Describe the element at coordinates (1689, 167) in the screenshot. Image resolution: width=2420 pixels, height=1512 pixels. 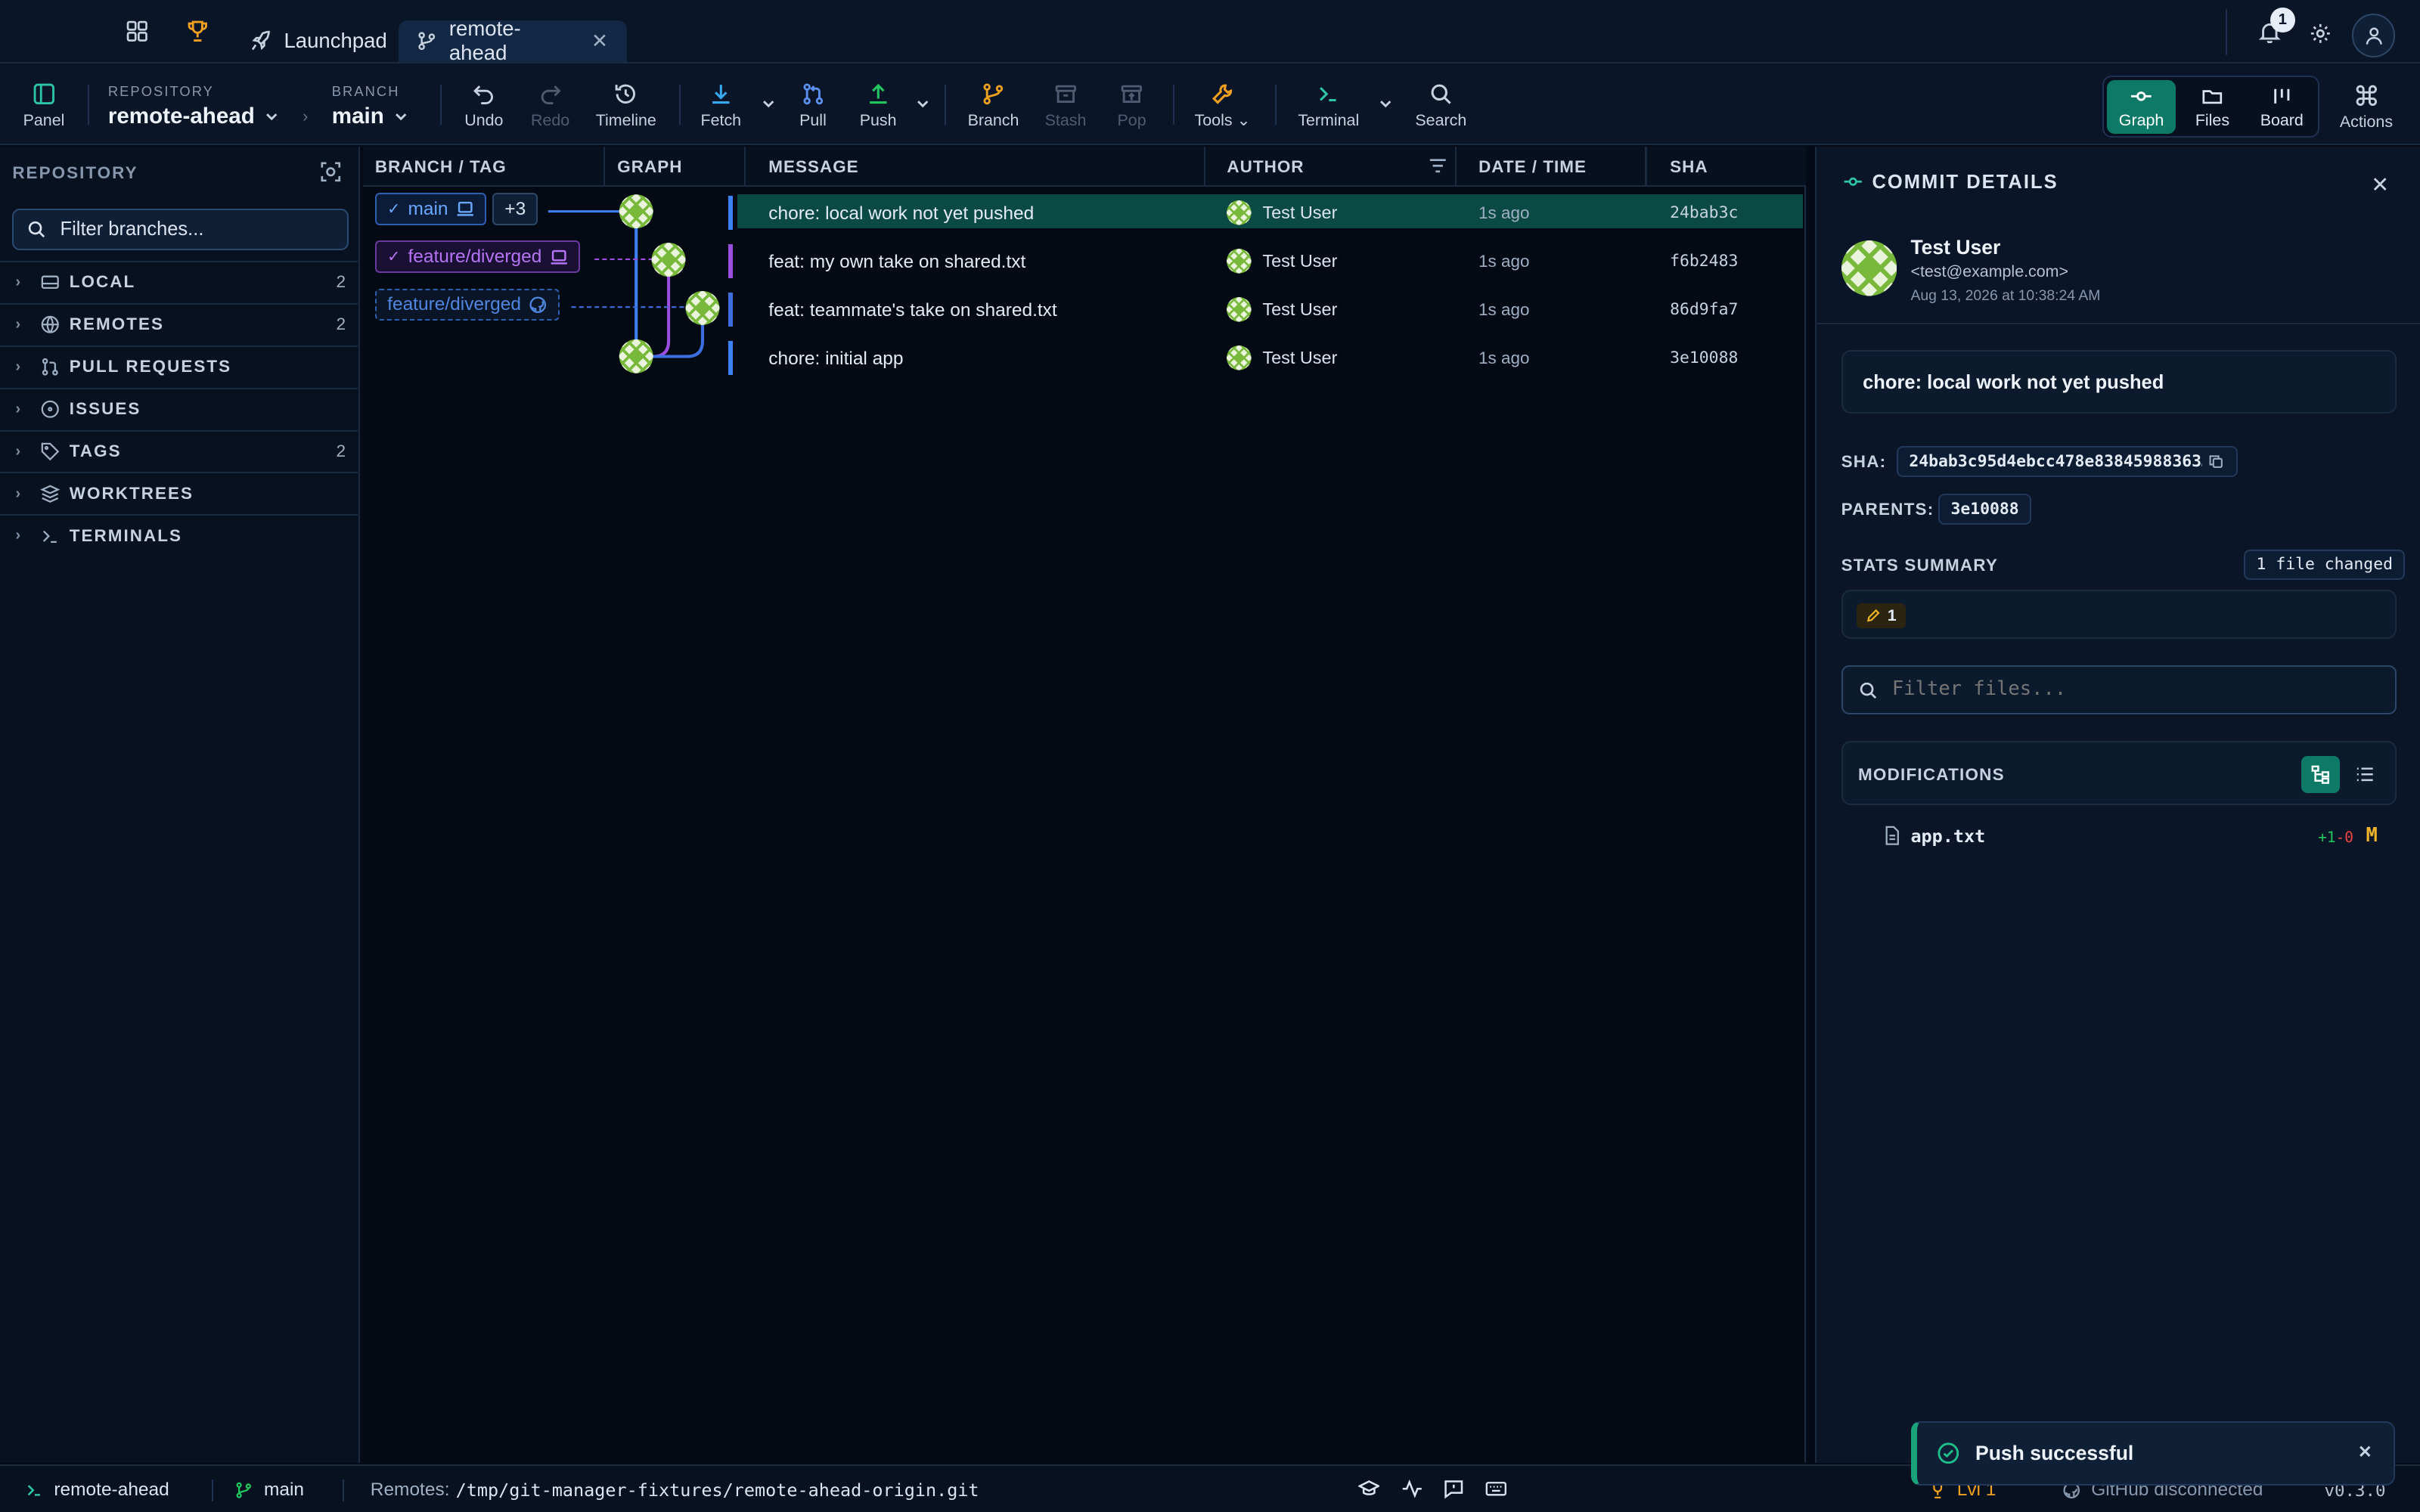
I see `column-sha: SHA` at that location.